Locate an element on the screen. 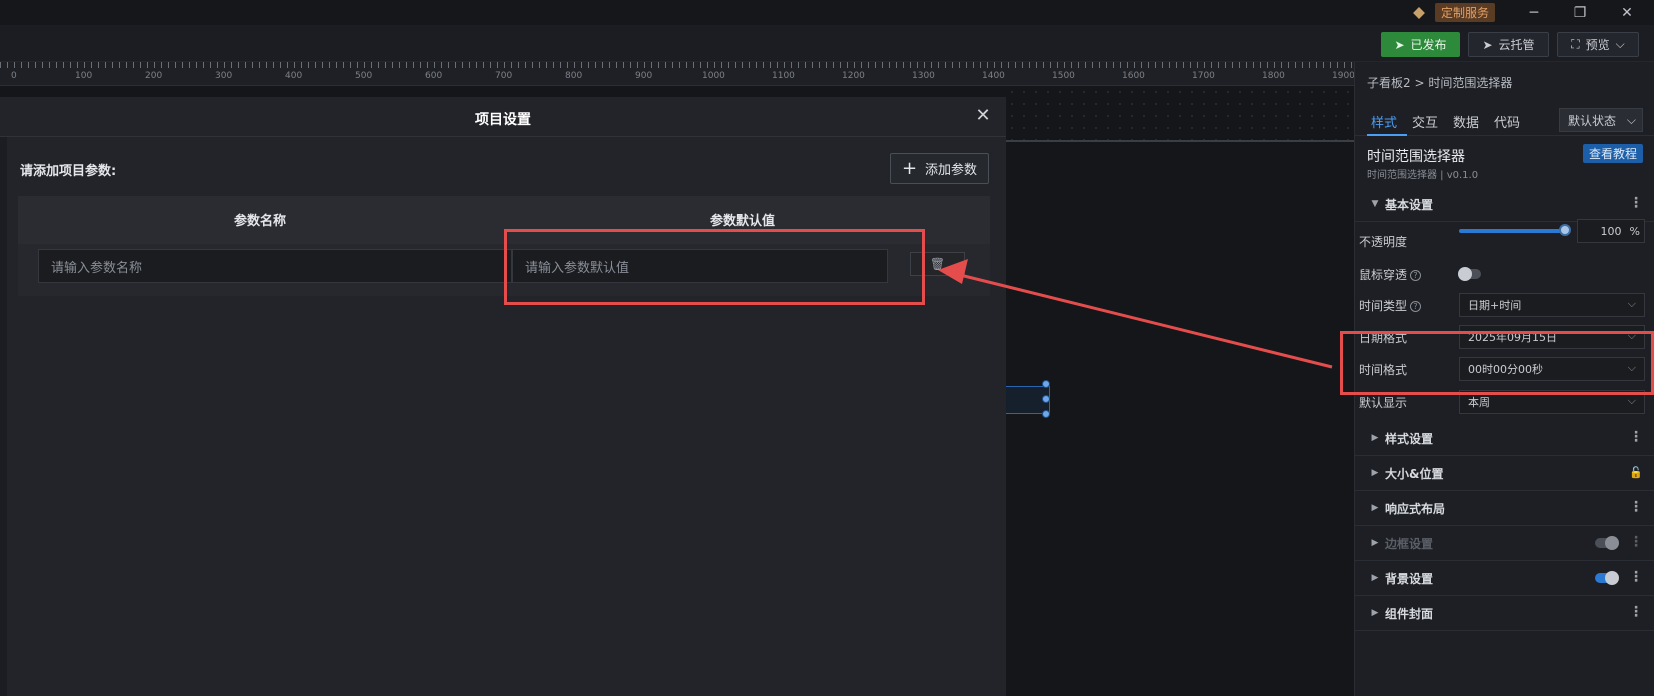  ruler-label: 500 is located at coordinates (364, 76).